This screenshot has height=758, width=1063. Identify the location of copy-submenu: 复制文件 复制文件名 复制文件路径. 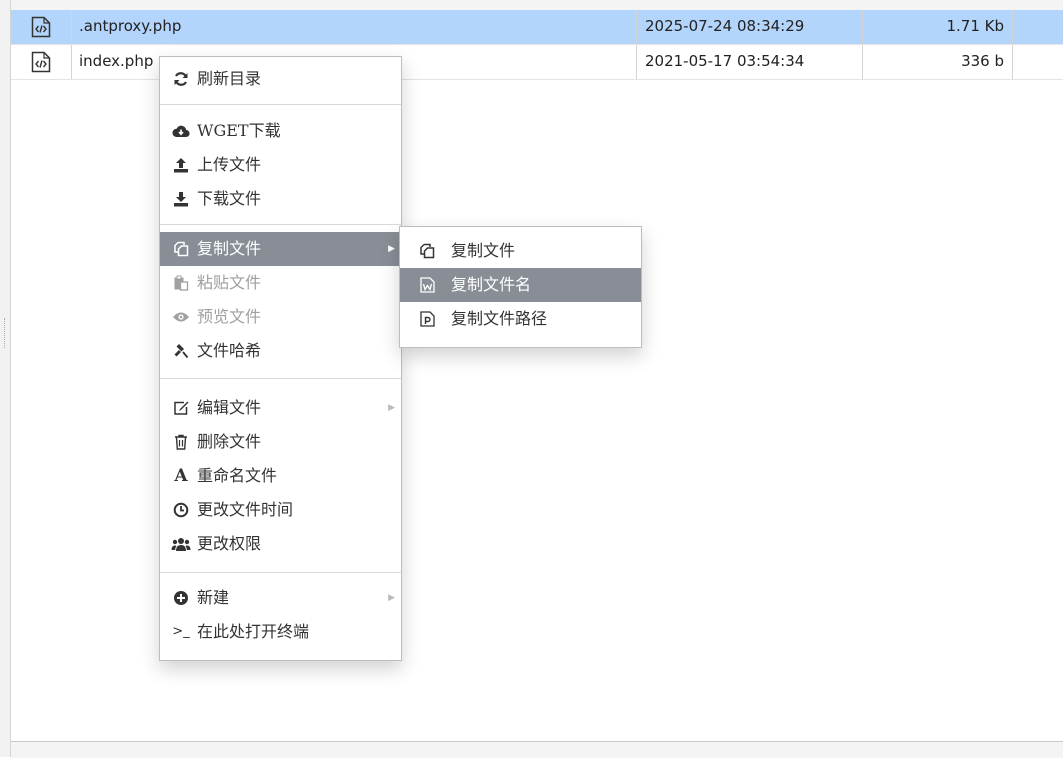
(520, 287).